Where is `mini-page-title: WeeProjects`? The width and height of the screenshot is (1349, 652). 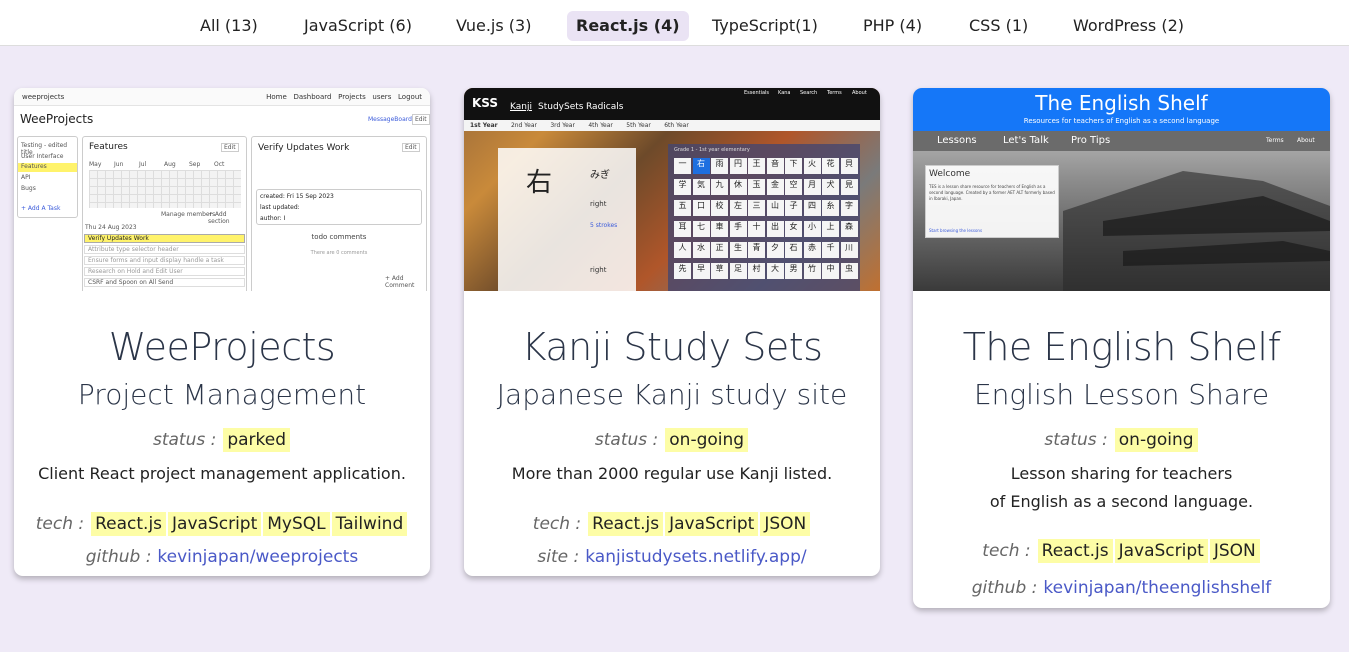
mini-page-title: WeeProjects is located at coordinates (57, 119).